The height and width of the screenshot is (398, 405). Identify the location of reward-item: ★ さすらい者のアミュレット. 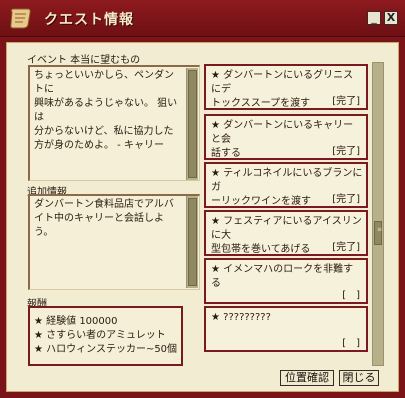
(100, 335).